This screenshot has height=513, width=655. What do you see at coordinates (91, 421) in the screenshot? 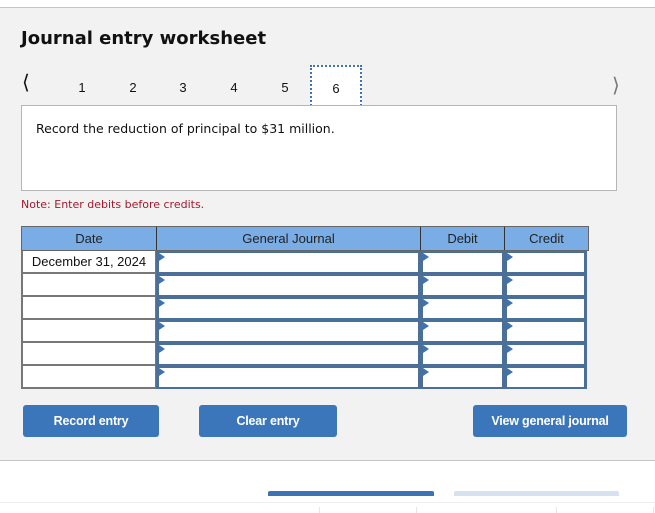
I see `record-entry-button: Record entry` at bounding box center [91, 421].